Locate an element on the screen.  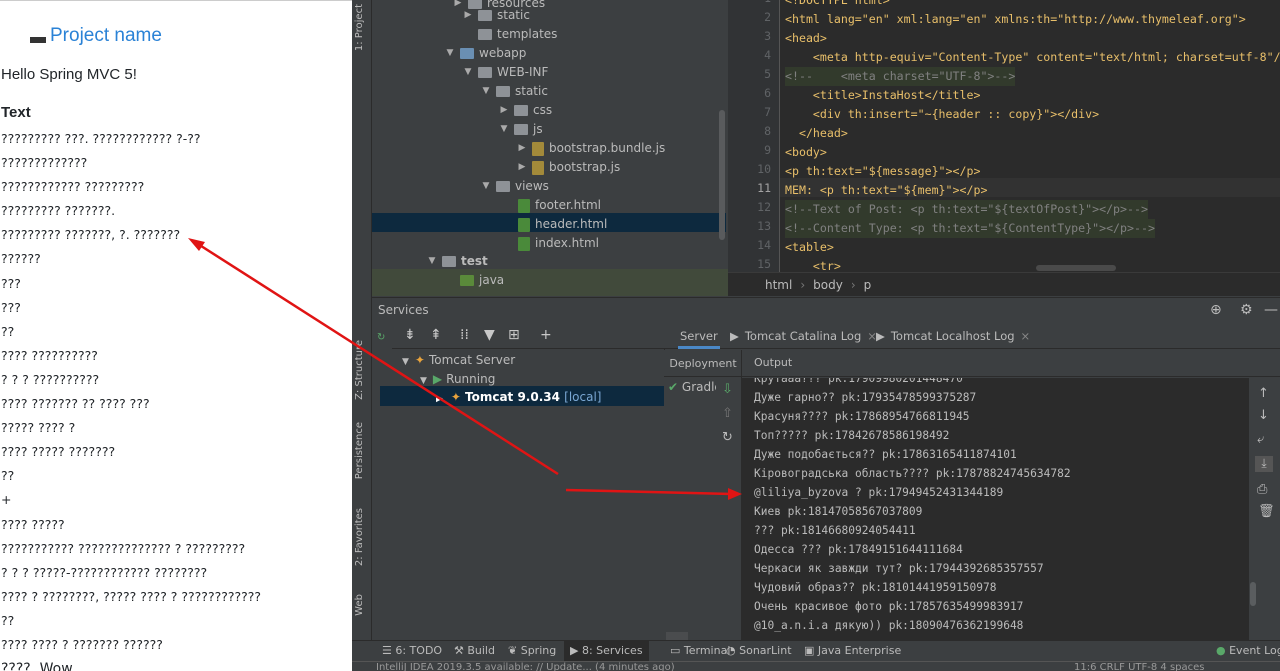
toolwindow-sonarlint: ◔ SonarLint is located at coordinates (759, 650).